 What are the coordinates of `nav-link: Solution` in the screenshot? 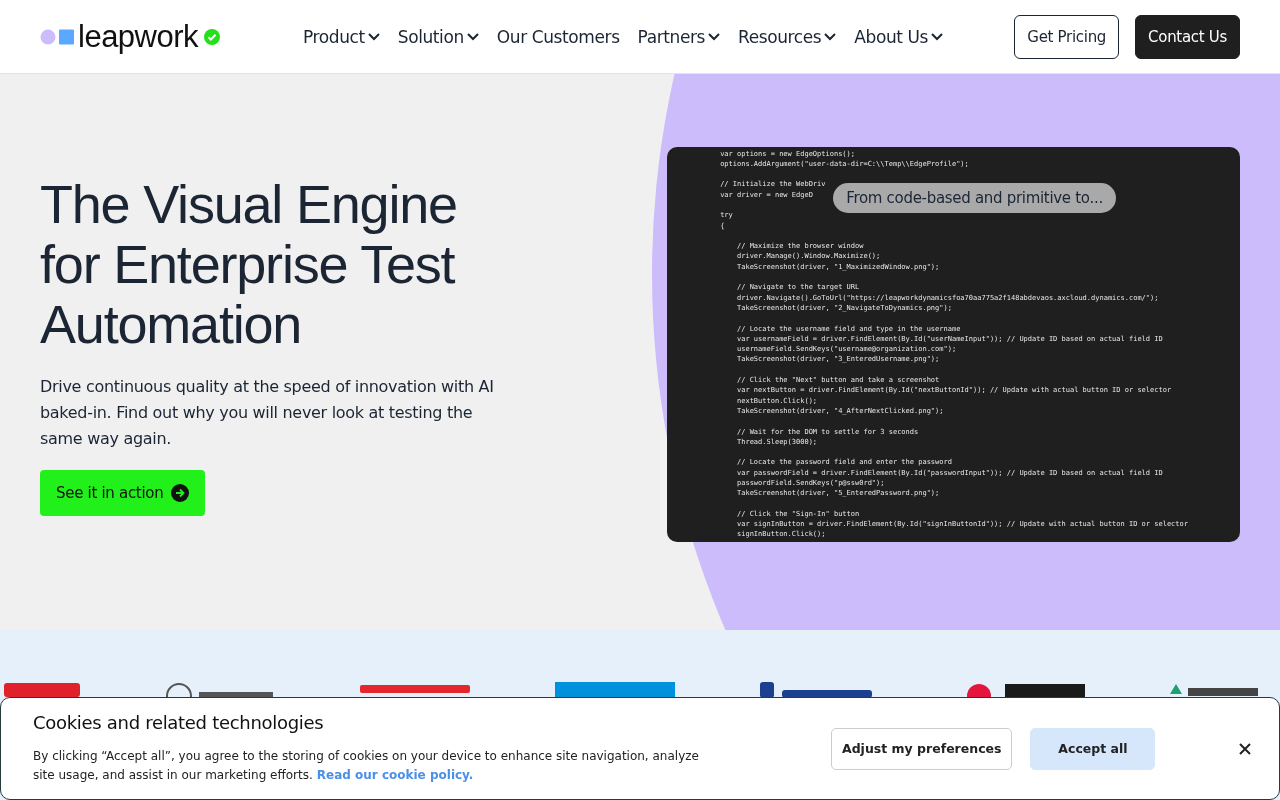 It's located at (438, 36).